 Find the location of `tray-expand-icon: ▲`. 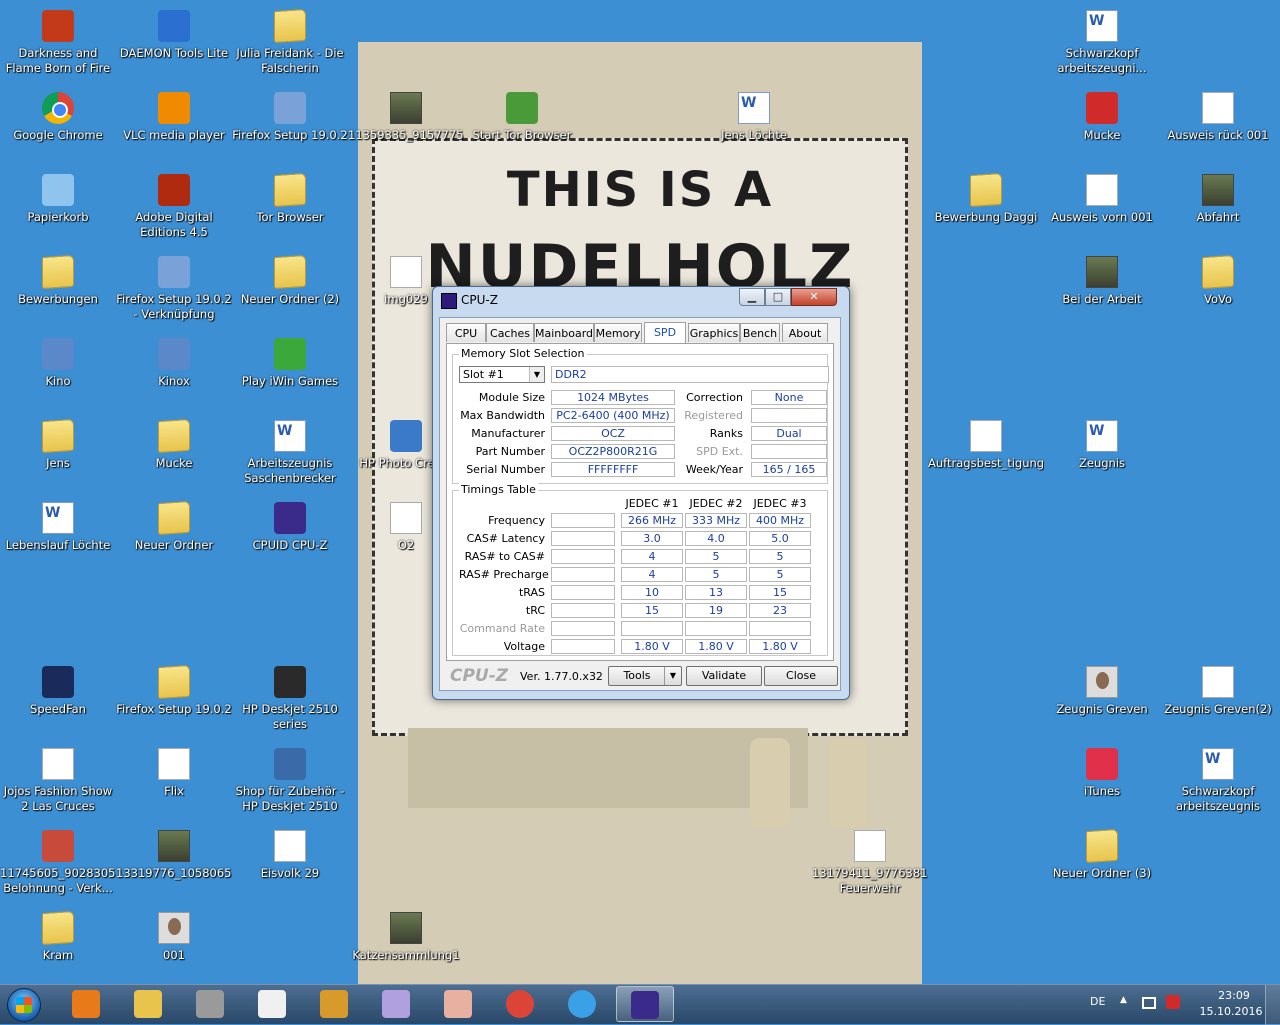

tray-expand-icon: ▲ is located at coordinates (1123, 1000).